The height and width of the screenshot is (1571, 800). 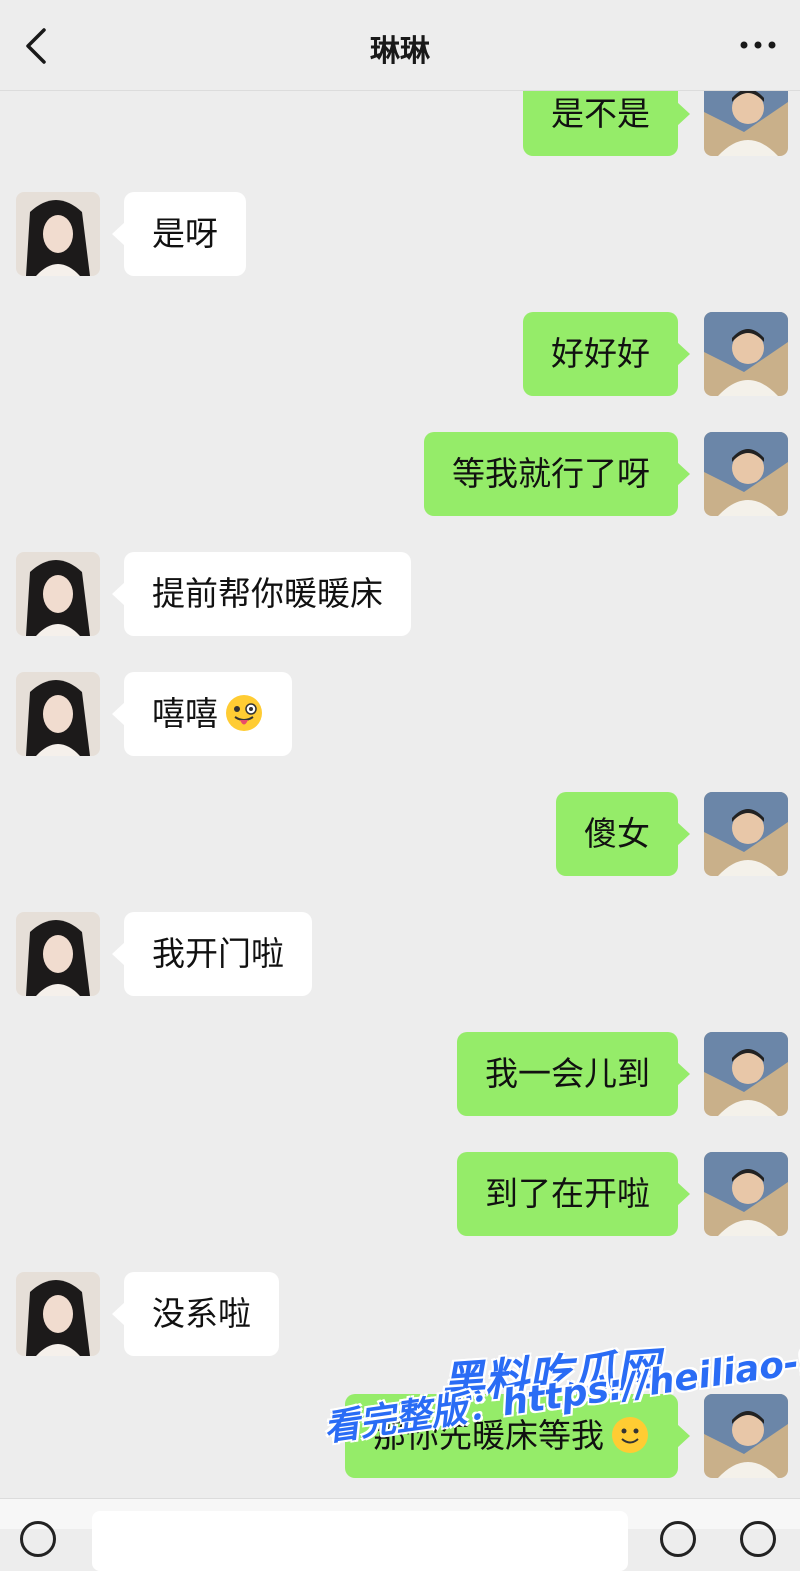 I want to click on message-row: 到了在开啦, so click(x=400, y=1195).